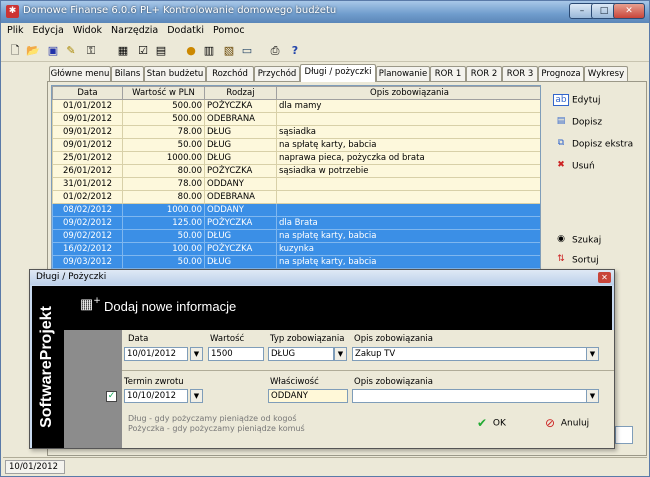  I want to click on new-icon: 🗋, so click(15, 51).